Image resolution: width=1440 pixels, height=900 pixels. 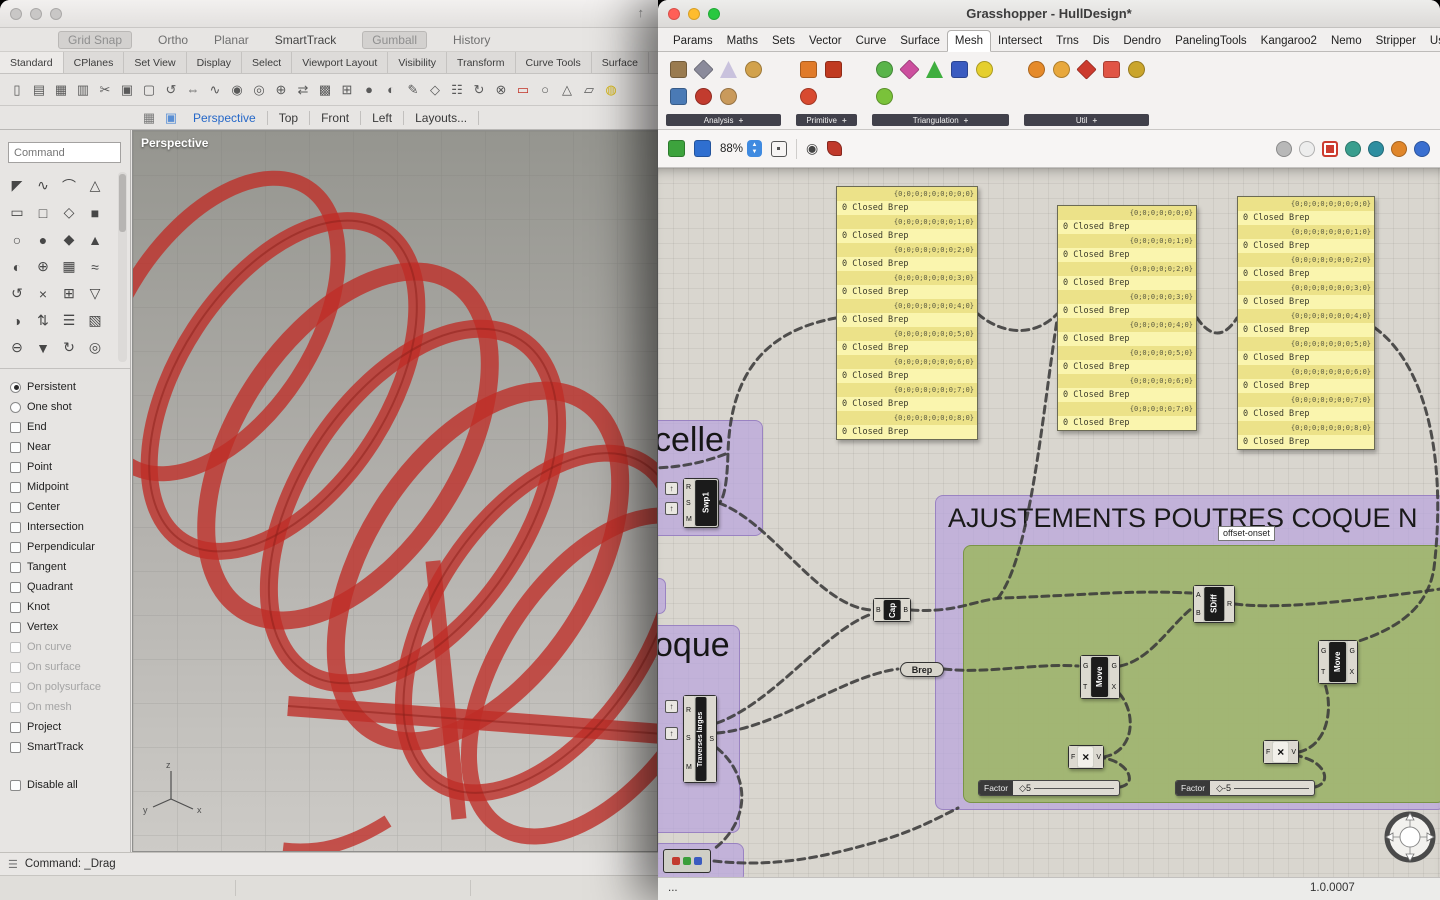 What do you see at coordinates (149, 90) in the screenshot?
I see `toolbar-icon: ▢` at bounding box center [149, 90].